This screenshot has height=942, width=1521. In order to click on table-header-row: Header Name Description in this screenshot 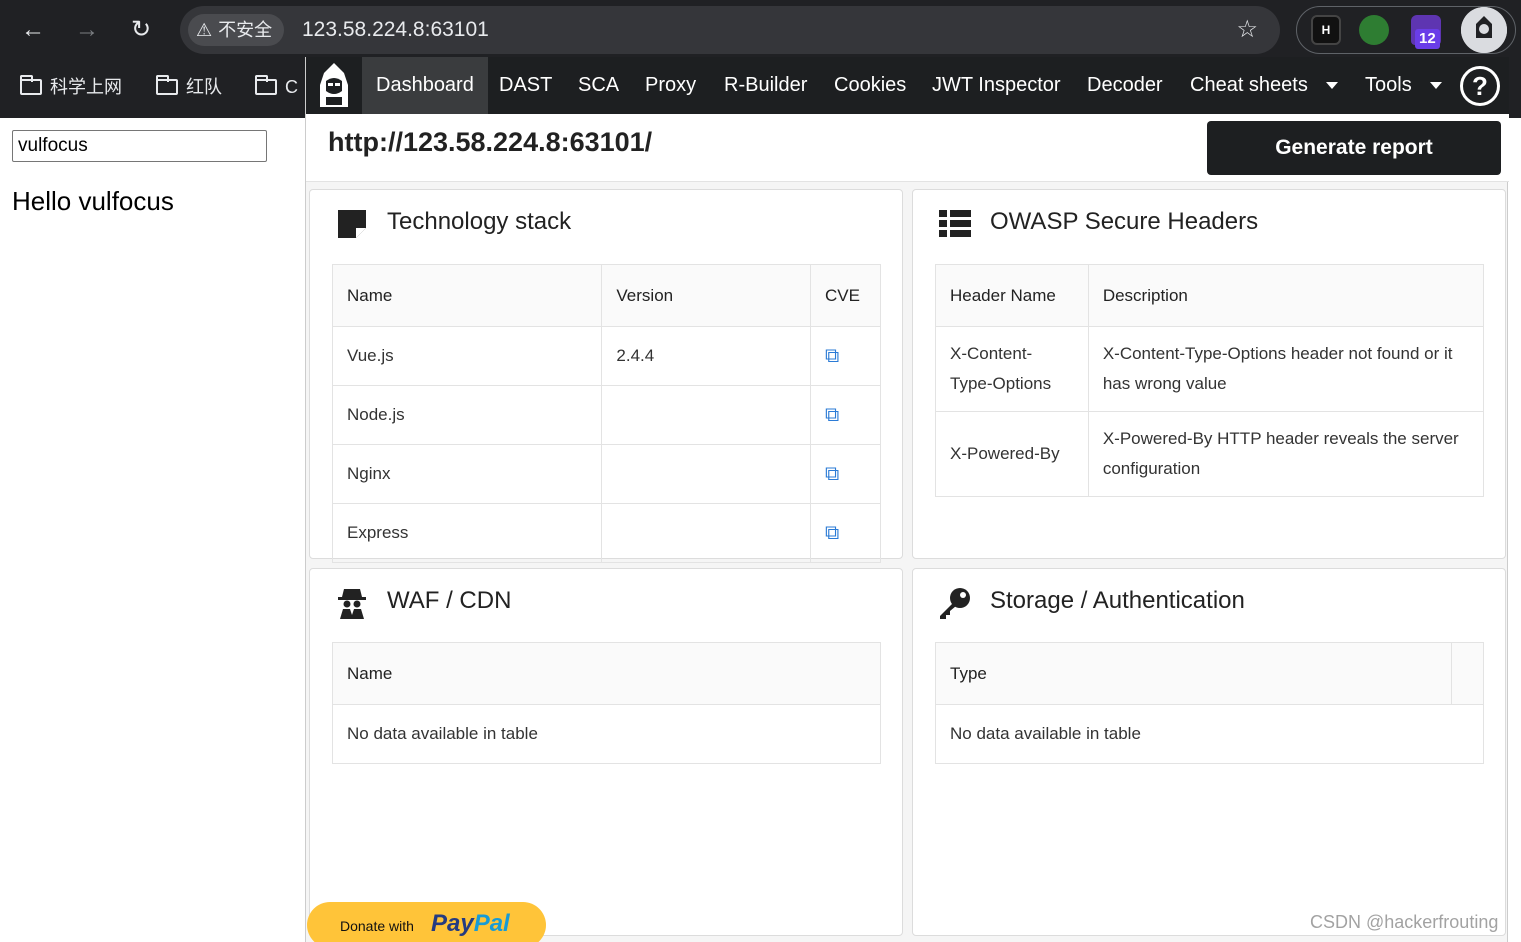, I will do `click(1210, 295)`.